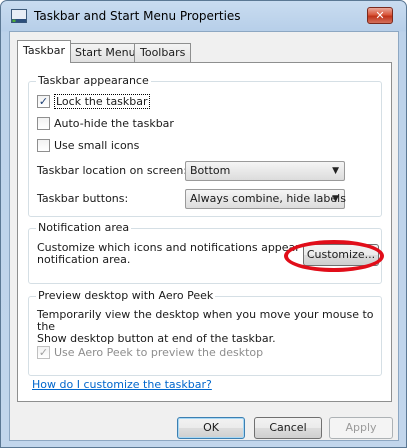  I want to click on buttons-value: Always combine, hide labels, so click(268, 198).